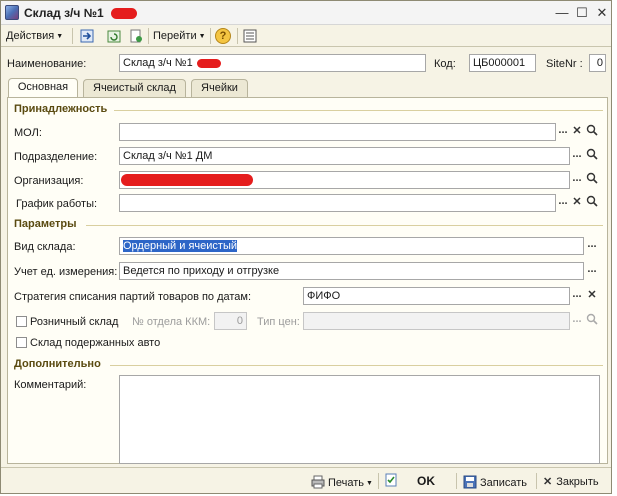  Describe the element at coordinates (171, 322) in the screenshot. I see `kkm-label: № отдела ККМ:` at that location.